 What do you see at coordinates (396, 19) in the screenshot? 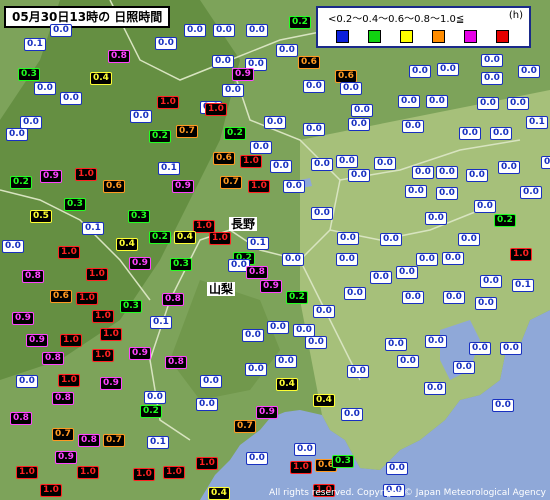
I see `legend-scale: <0.2～0.4～0.6～0.8～1.0≦` at bounding box center [396, 19].